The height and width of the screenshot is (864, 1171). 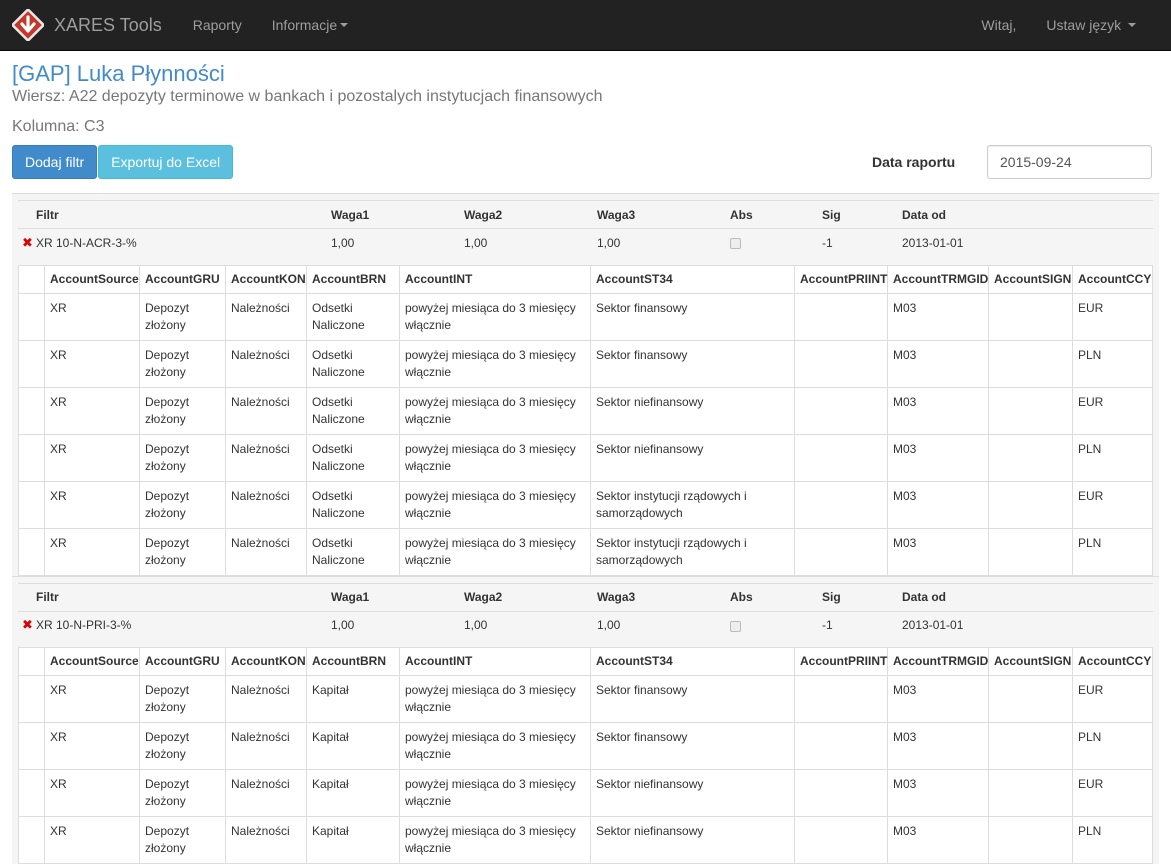 What do you see at coordinates (25, 597) in the screenshot?
I see `filter-header-spacer` at bounding box center [25, 597].